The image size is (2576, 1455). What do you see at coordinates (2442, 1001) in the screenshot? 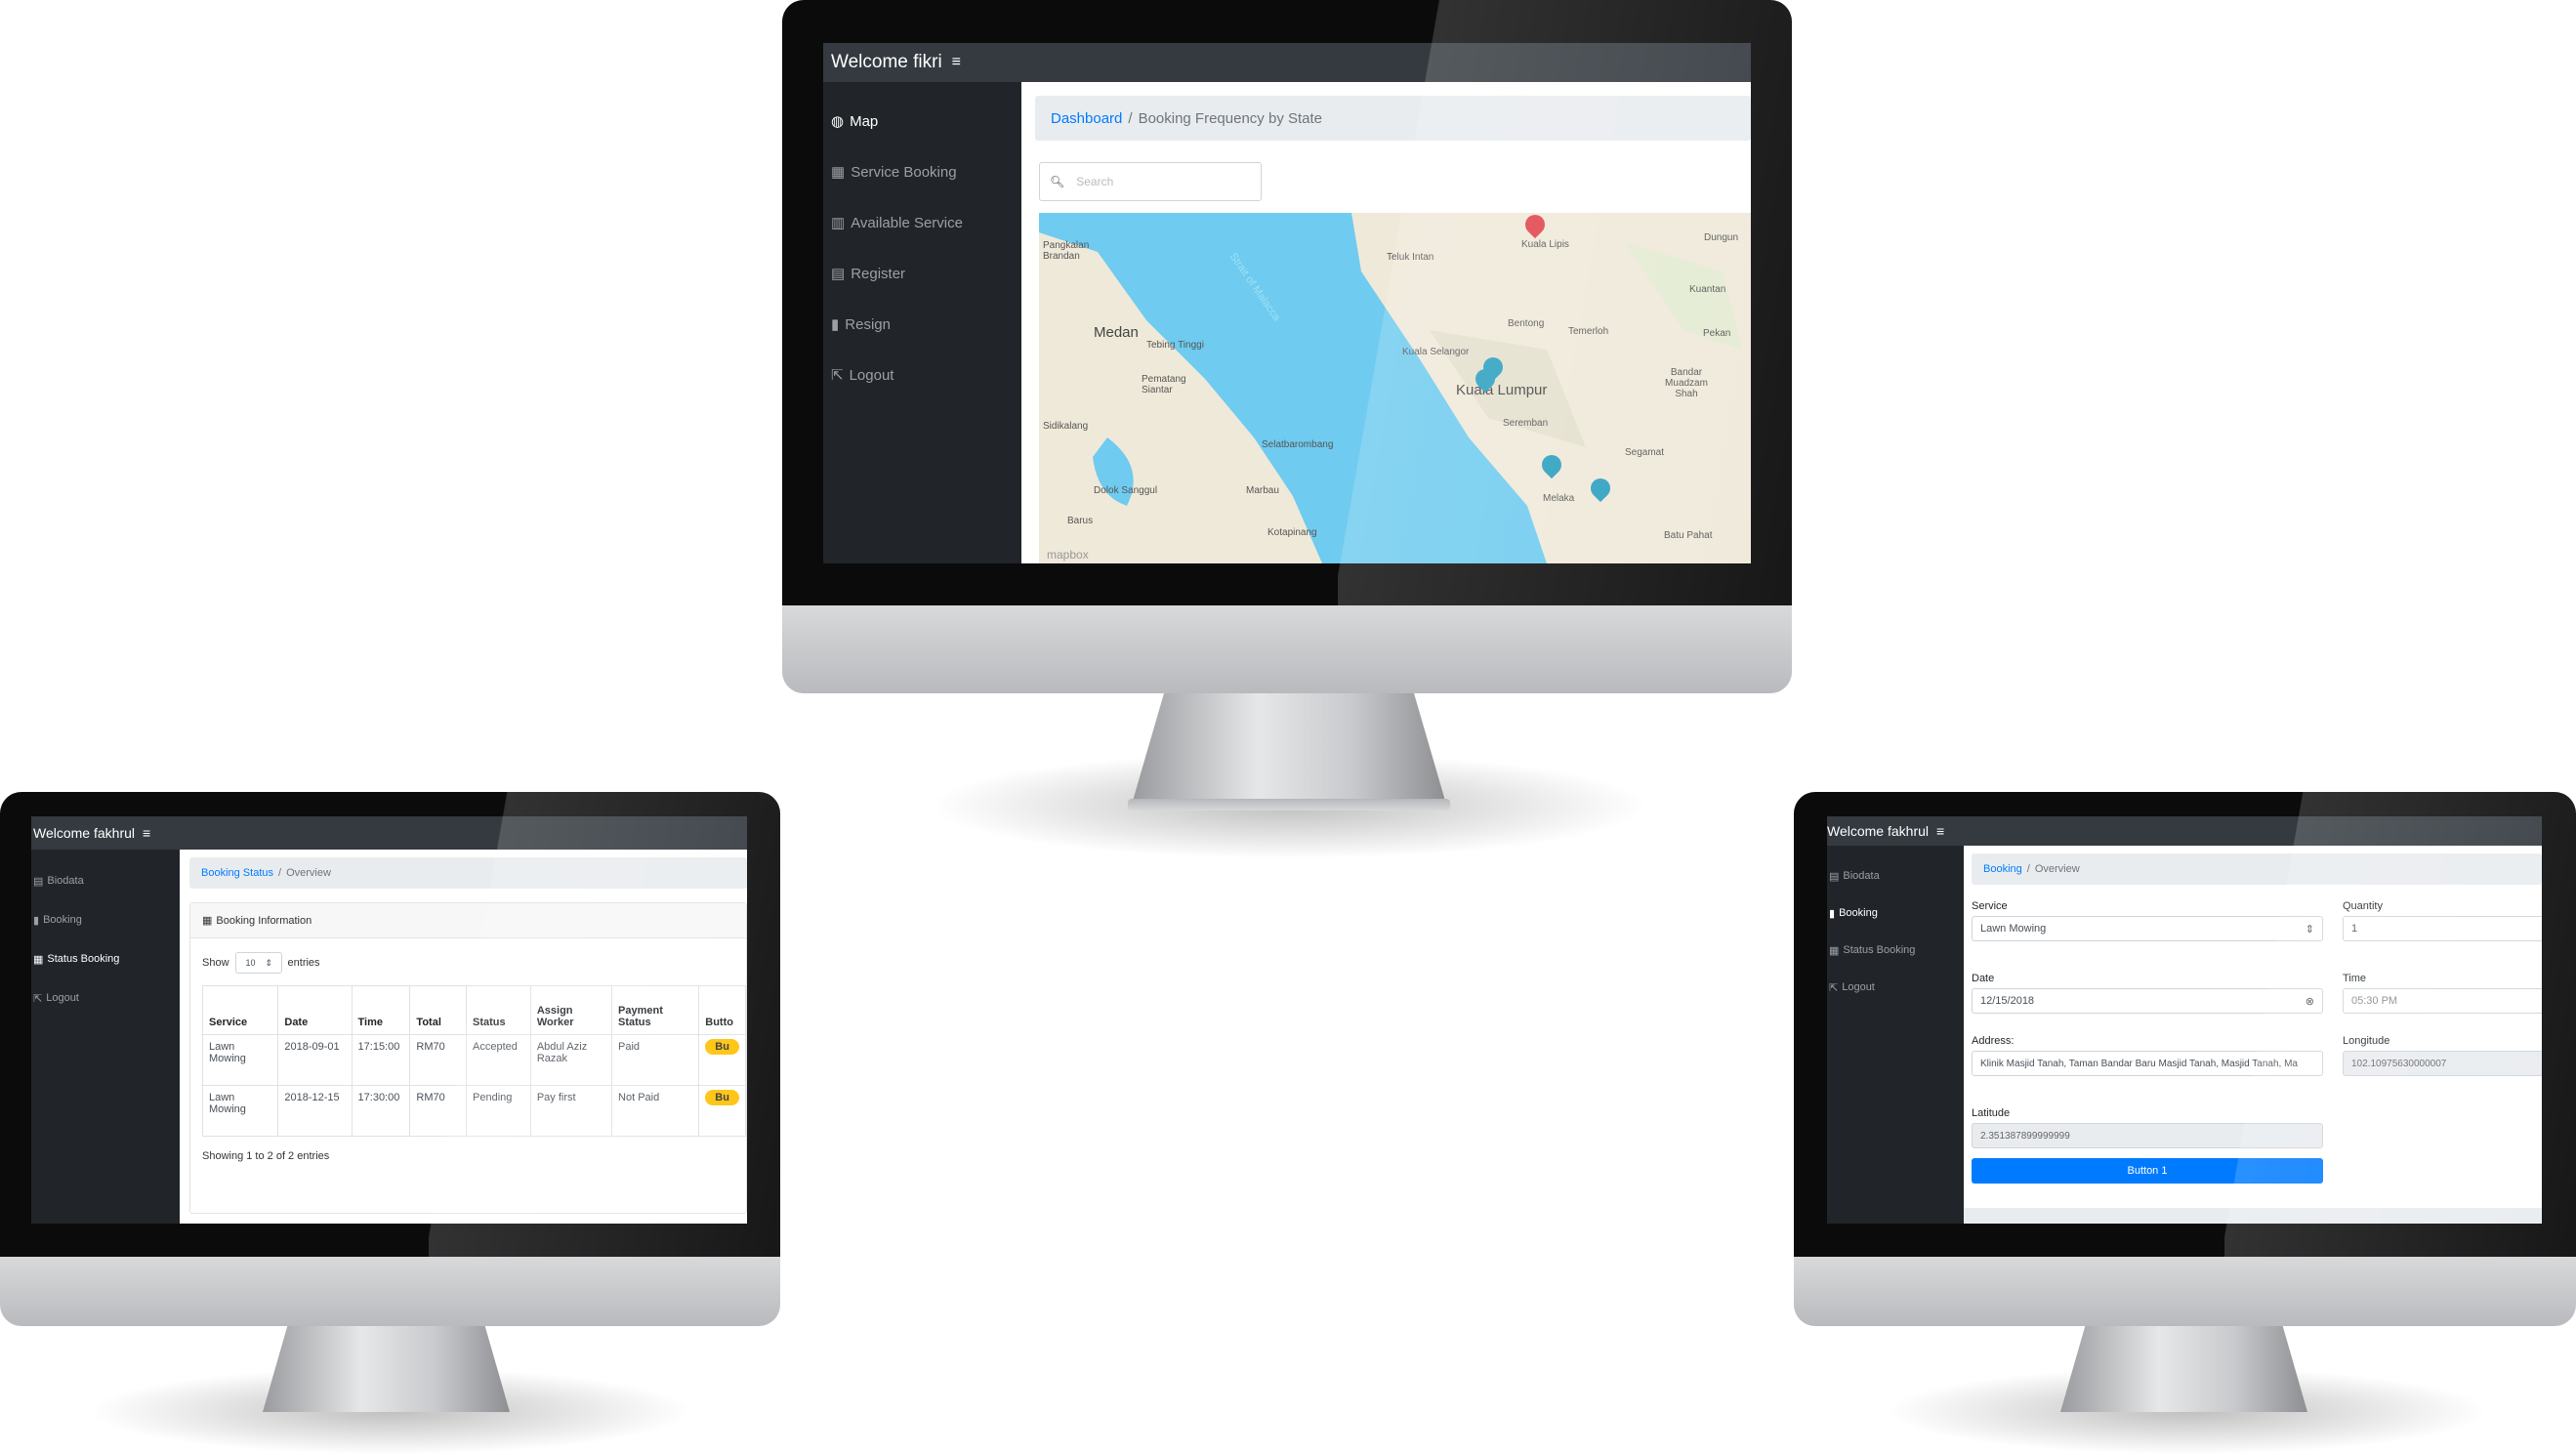
I see `time-input: 05:30 PM` at bounding box center [2442, 1001].